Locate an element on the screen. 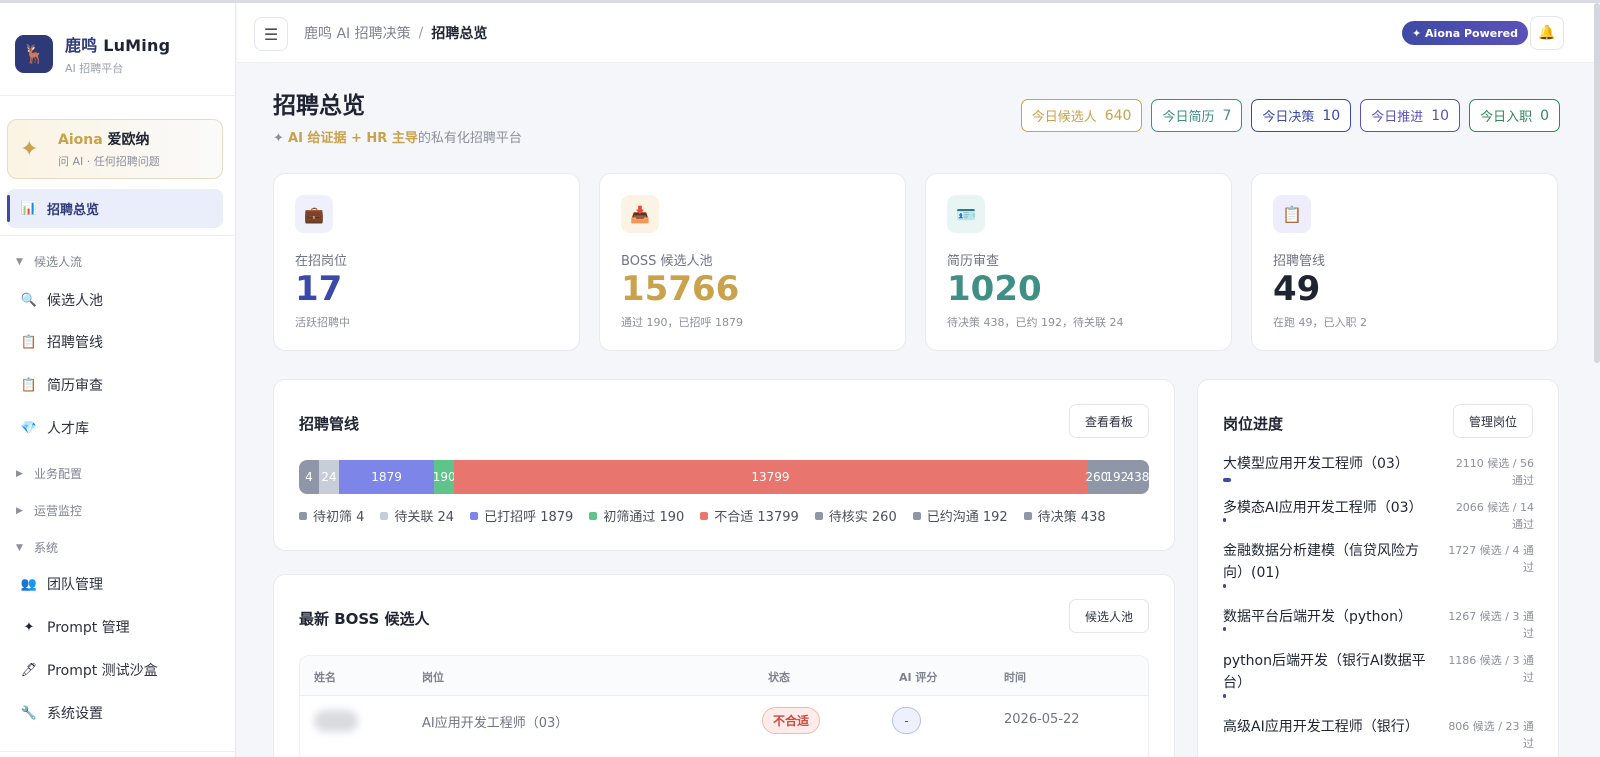  section-system: ▼ 系统 is located at coordinates (37, 547).